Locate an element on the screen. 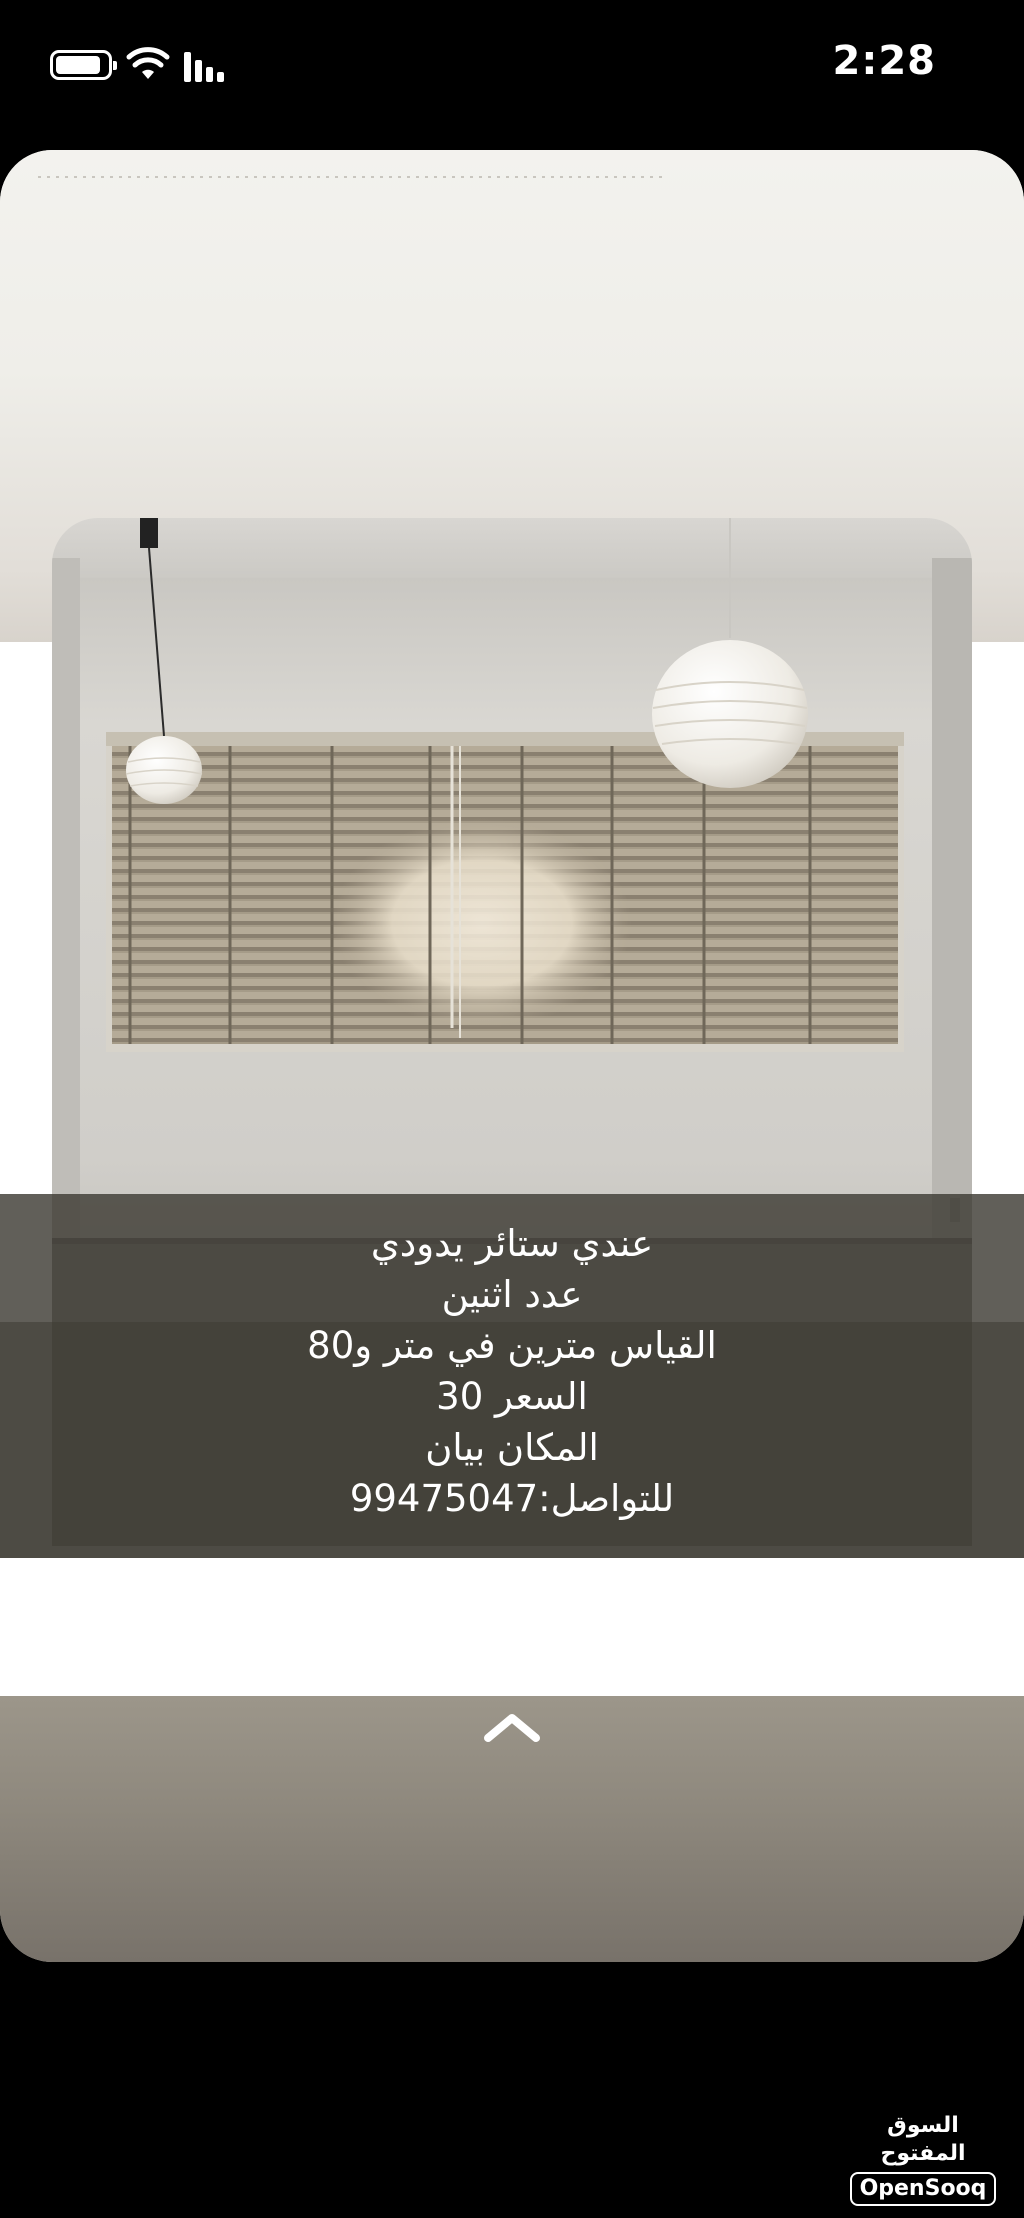 This screenshot has height=2218, width=1024. opensooq-watermark: السوق المفتوح OpenSooq is located at coordinates (923, 2159).